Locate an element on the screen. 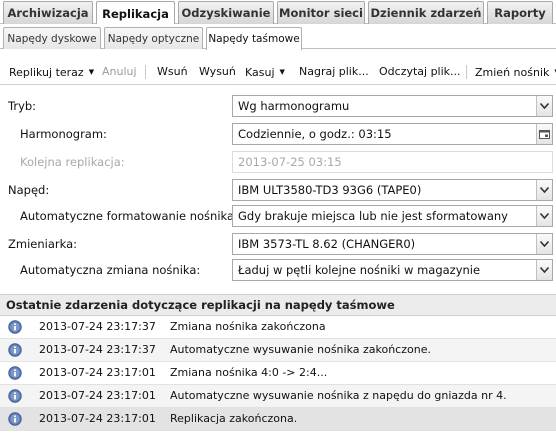  tab-napedy-tasmowe: Napędy taśmowe is located at coordinates (254, 38).